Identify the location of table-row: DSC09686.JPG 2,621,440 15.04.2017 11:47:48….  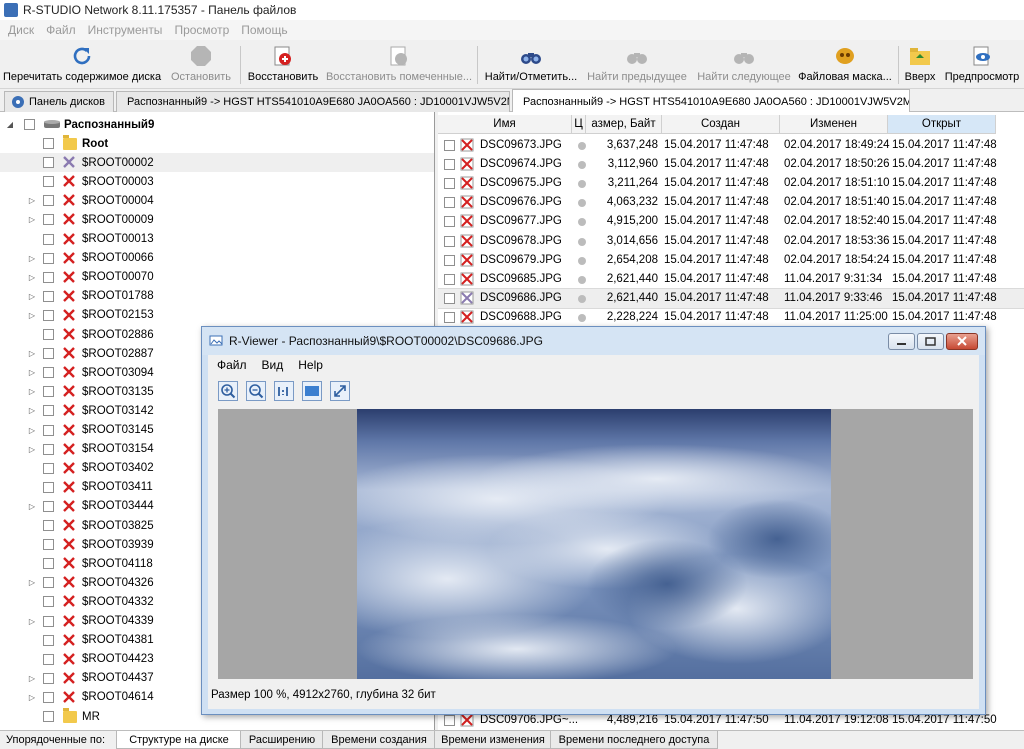
(731, 298).